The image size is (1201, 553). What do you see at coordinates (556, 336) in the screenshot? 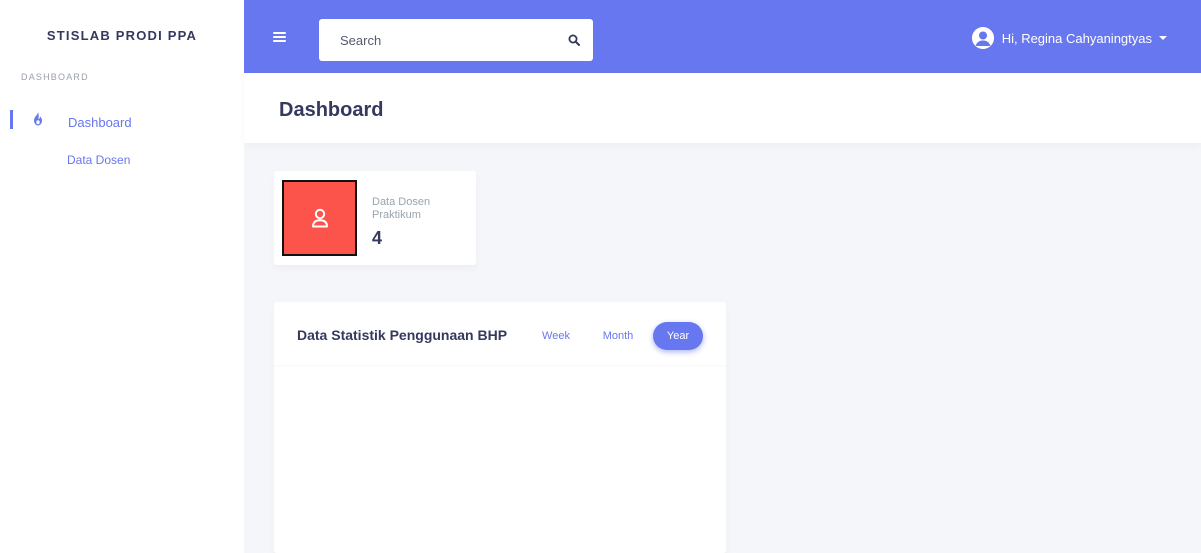
I see `period-tab-week: Week` at bounding box center [556, 336].